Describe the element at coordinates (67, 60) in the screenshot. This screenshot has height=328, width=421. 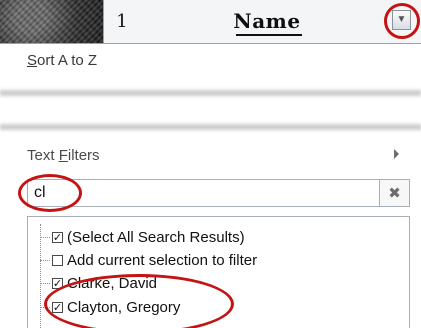
I see `sort-label-rest: ort A to Z` at that location.